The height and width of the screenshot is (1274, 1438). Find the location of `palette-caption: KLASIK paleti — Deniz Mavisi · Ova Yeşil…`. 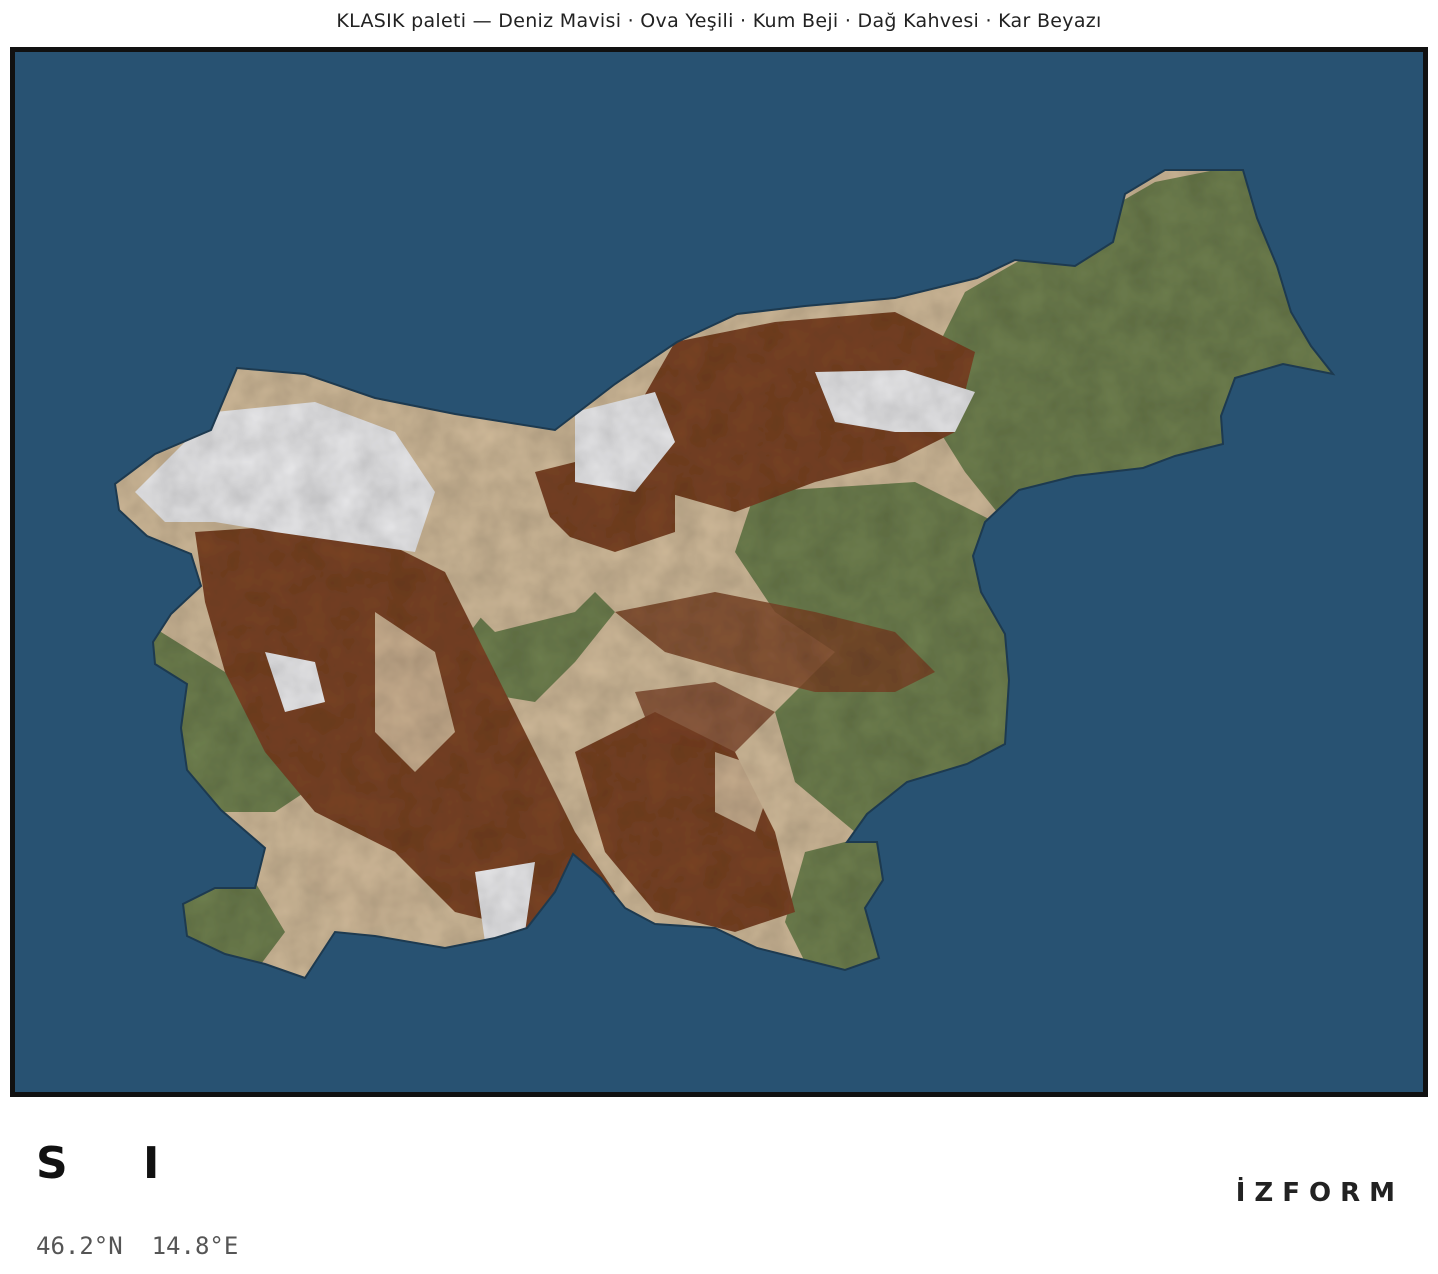

palette-caption: KLASIK paleti — Deniz Mavisi · Ova Yeşil… is located at coordinates (719, 21).